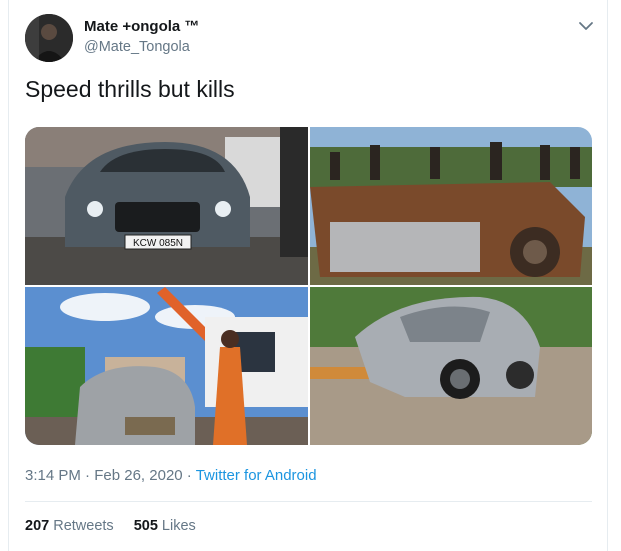  I want to click on likes-count: 505, so click(145, 526).